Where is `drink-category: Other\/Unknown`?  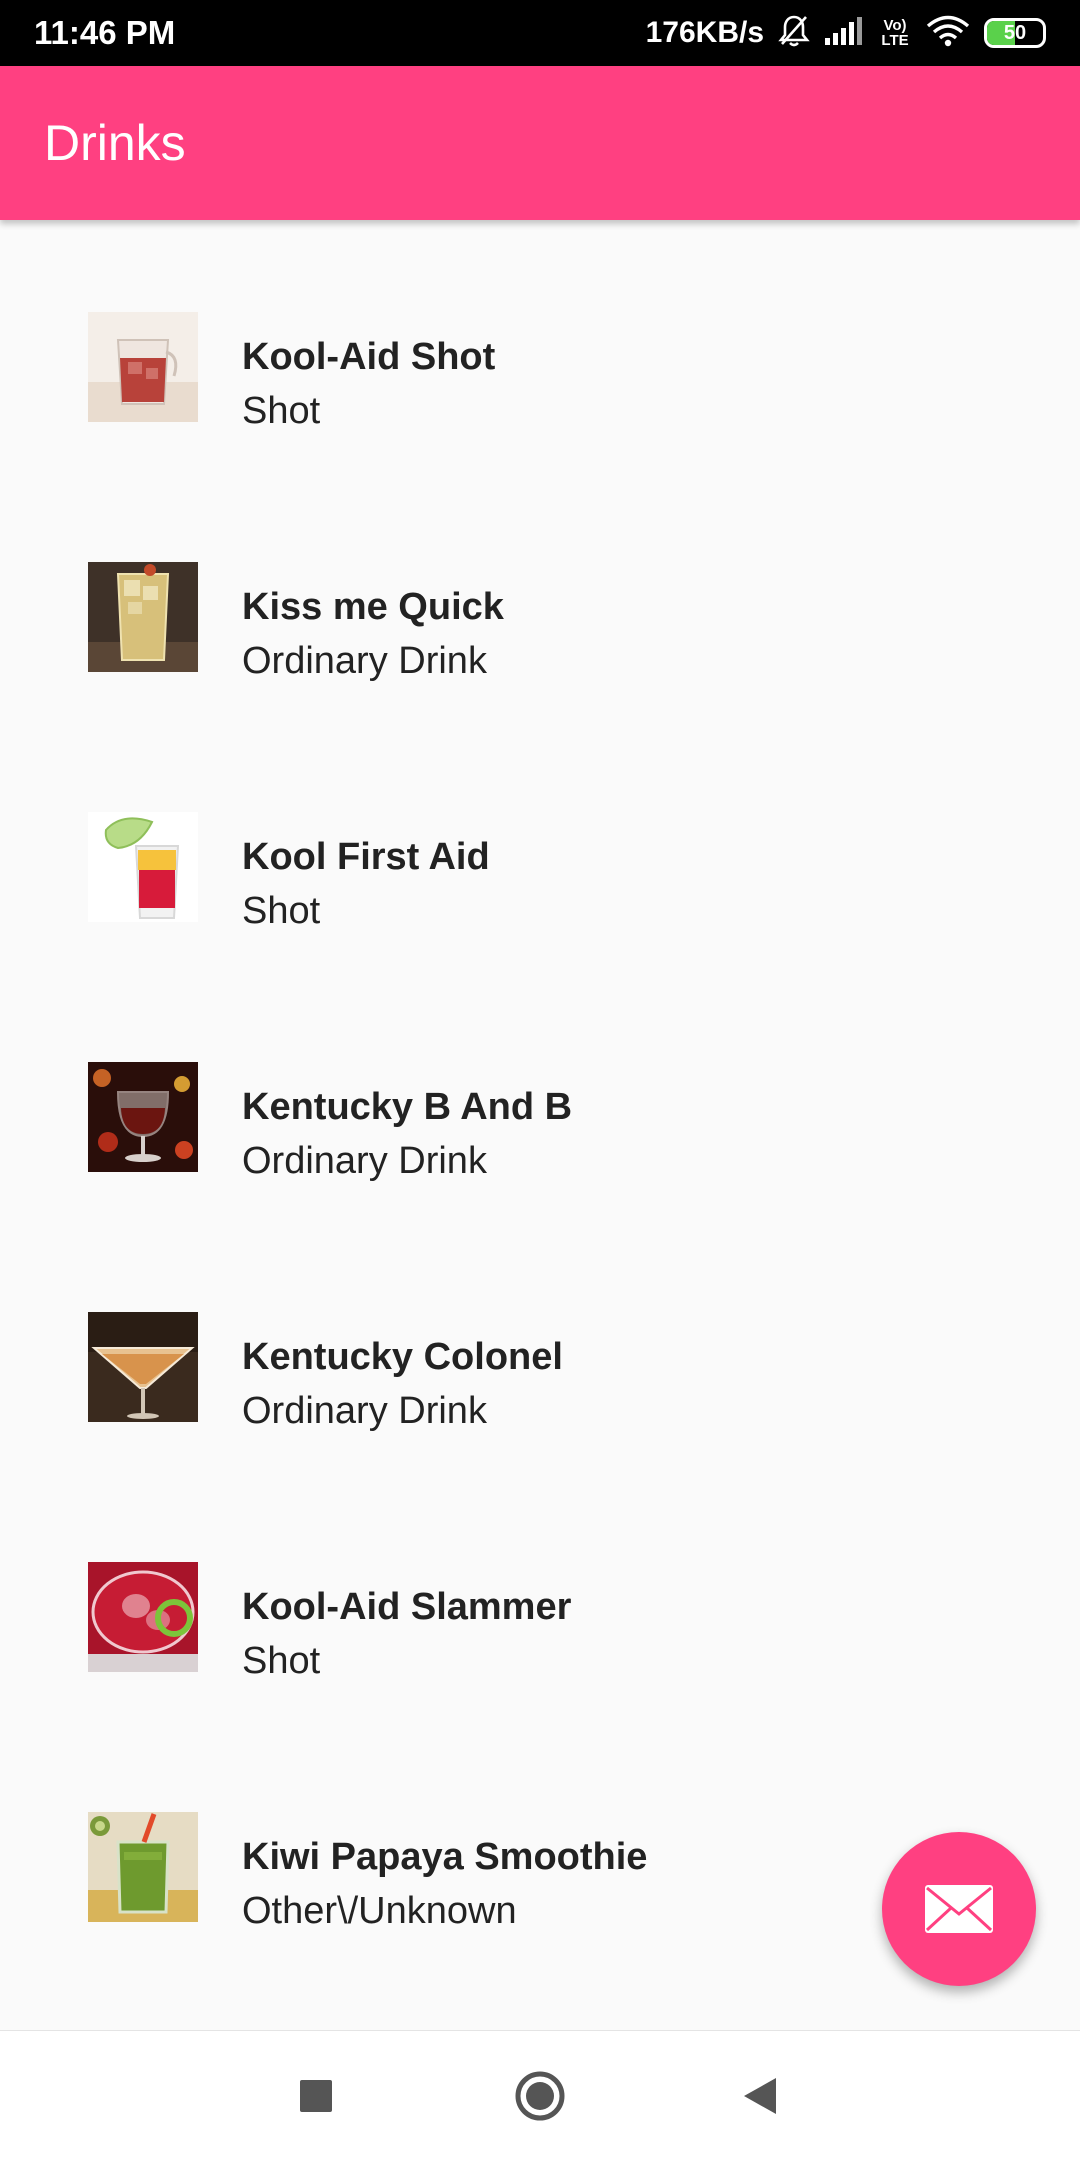 drink-category: Other\/Unknown is located at coordinates (379, 1911).